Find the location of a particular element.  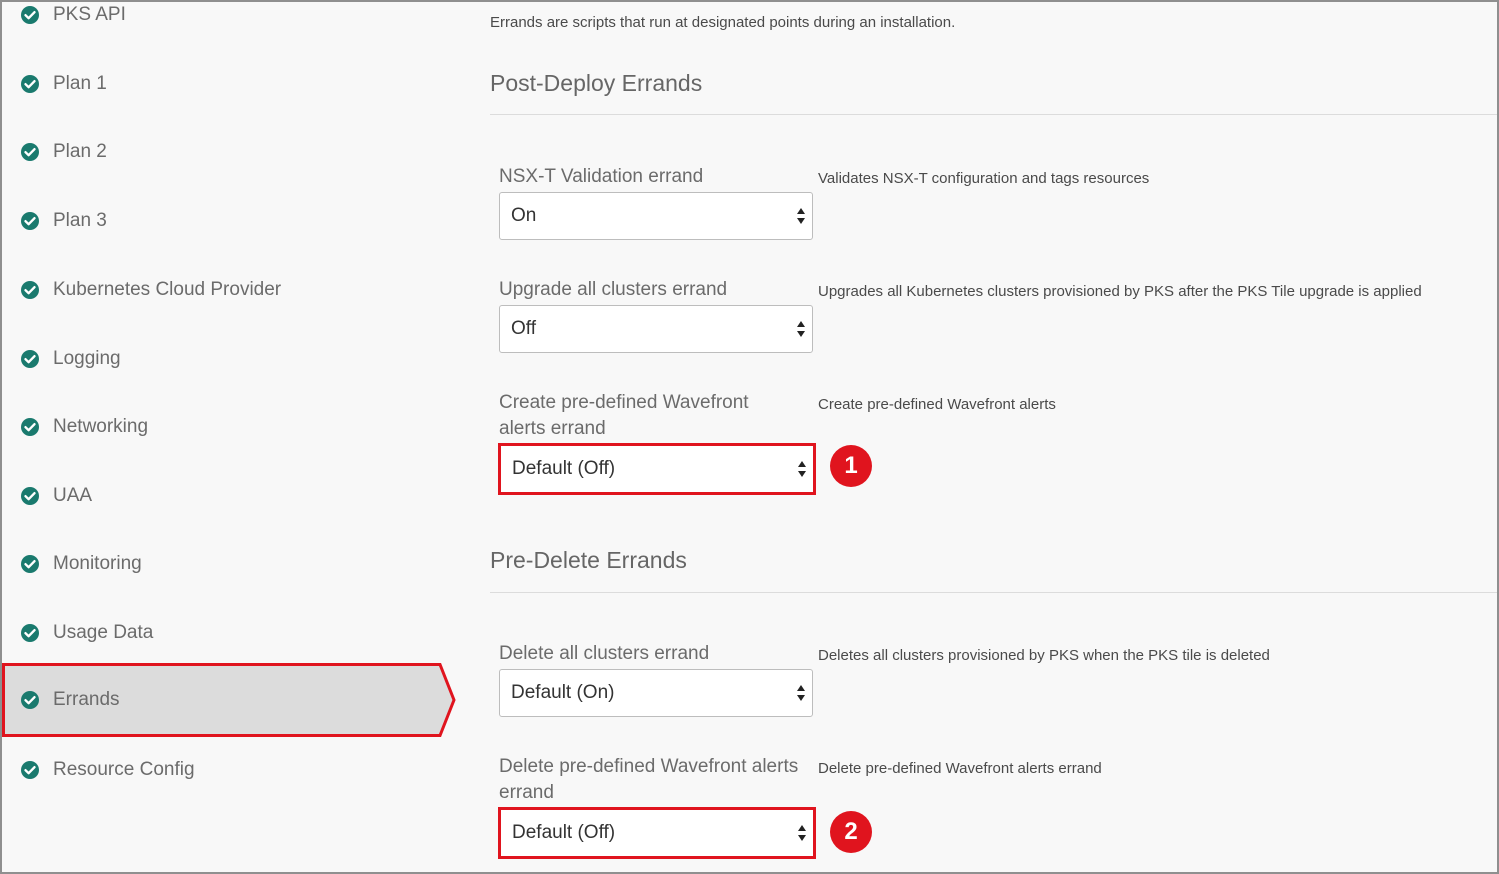

sidebar-item-resource-config: Resource Config is located at coordinates (227, 770).